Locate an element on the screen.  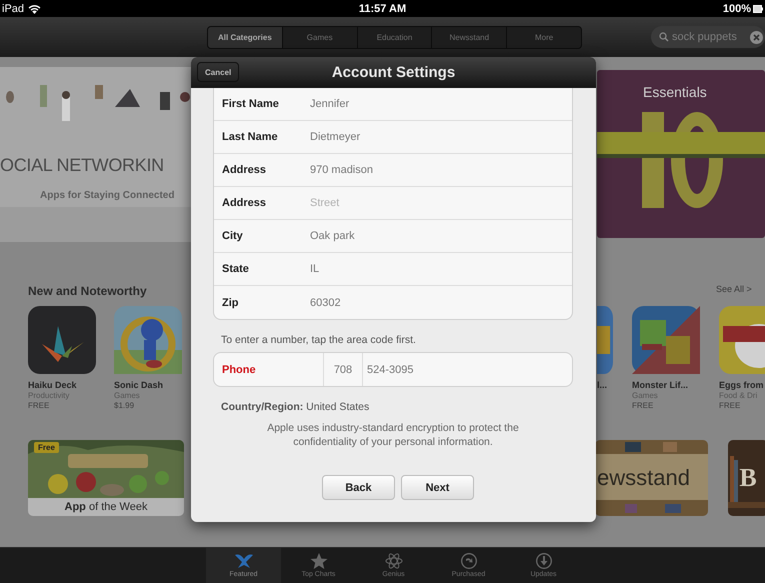
promo-banner: Essentials is located at coordinates (681, 154).